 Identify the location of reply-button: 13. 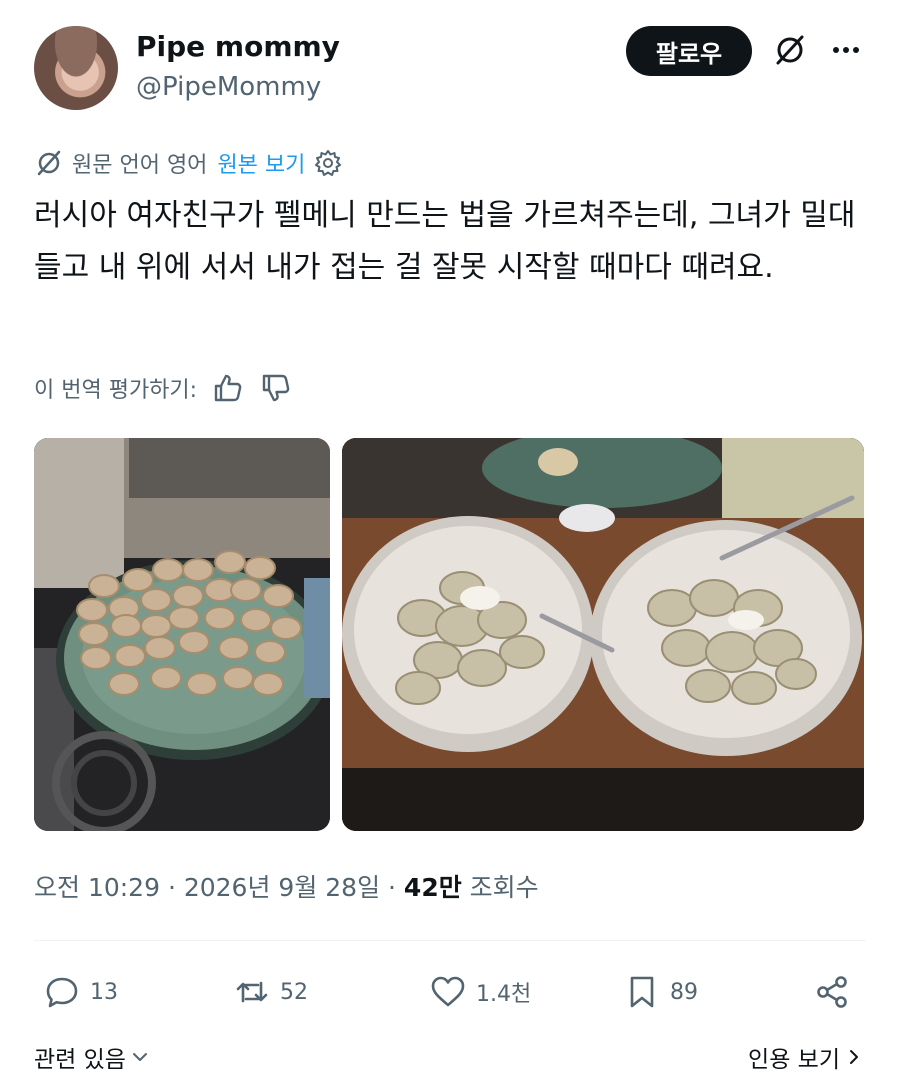
(81, 992).